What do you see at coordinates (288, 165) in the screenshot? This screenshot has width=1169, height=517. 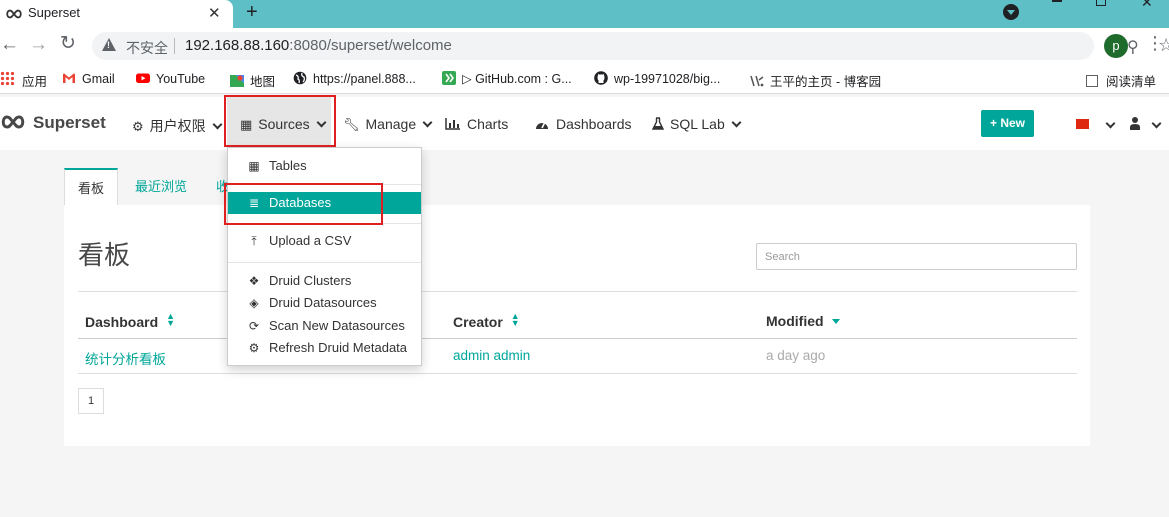 I see `menu-item-label: Tables` at bounding box center [288, 165].